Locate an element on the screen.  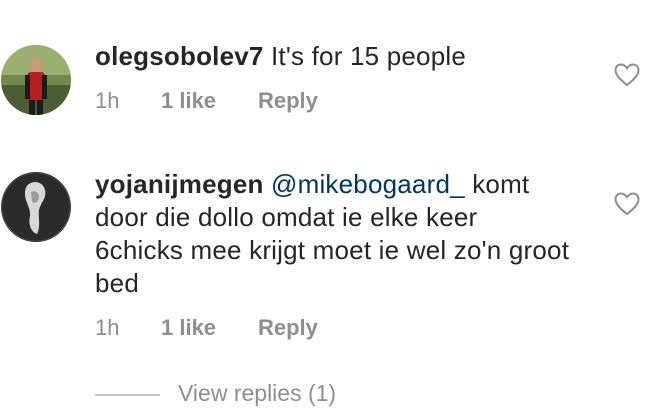
comment-username: olegsobolev7 is located at coordinates (179, 56).